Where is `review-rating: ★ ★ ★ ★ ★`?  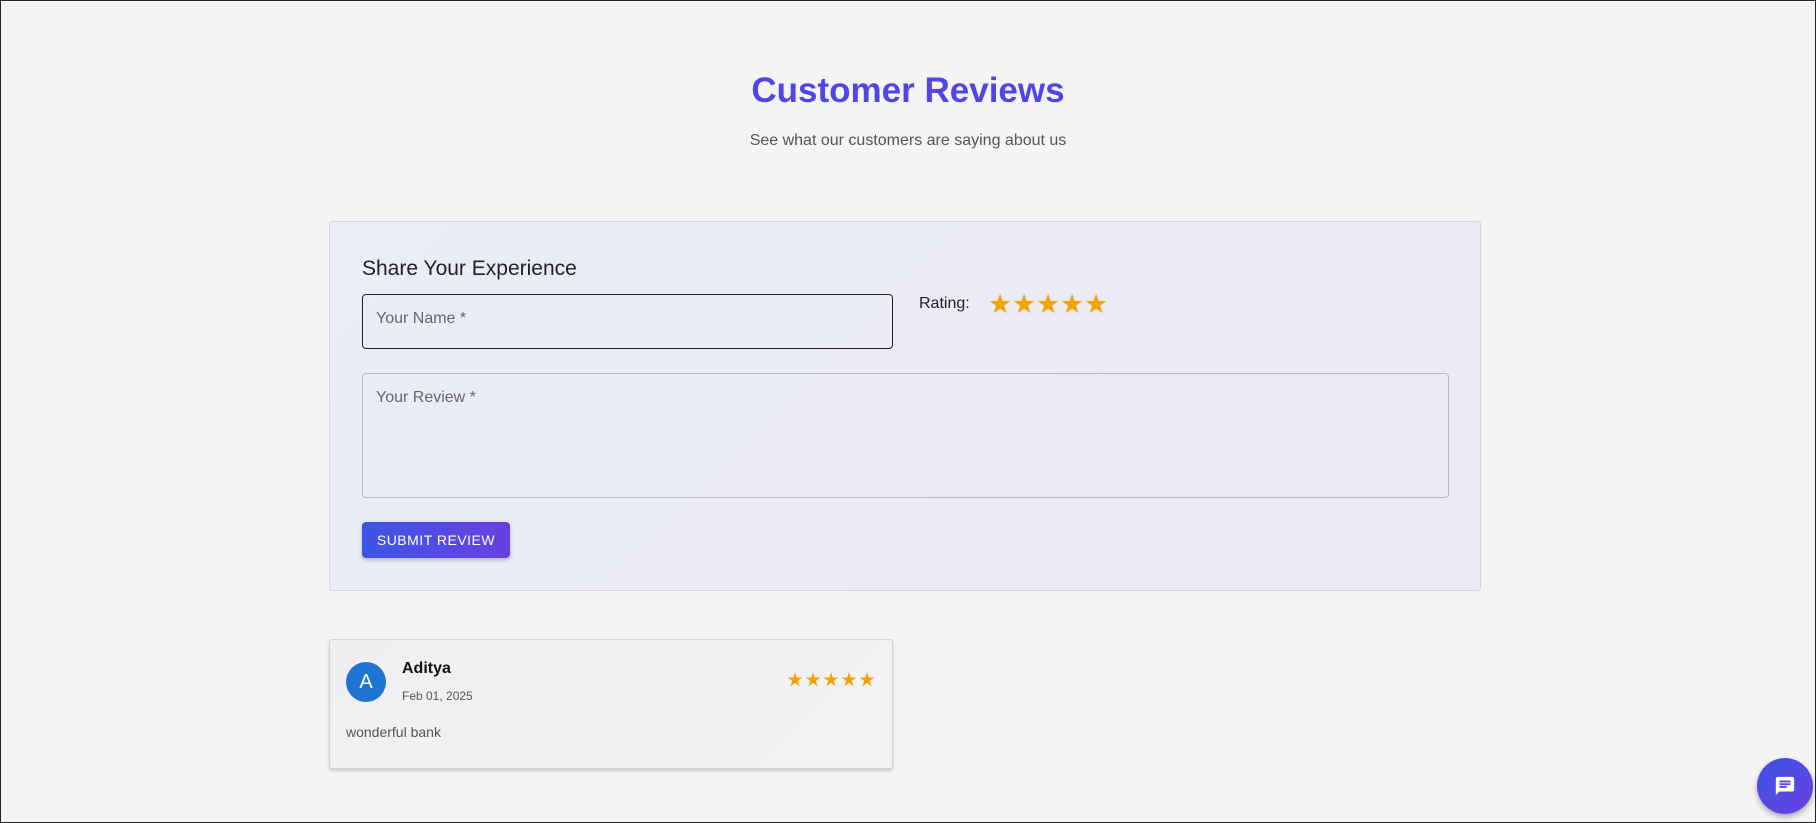
review-rating: ★ ★ ★ ★ ★ is located at coordinates (831, 681).